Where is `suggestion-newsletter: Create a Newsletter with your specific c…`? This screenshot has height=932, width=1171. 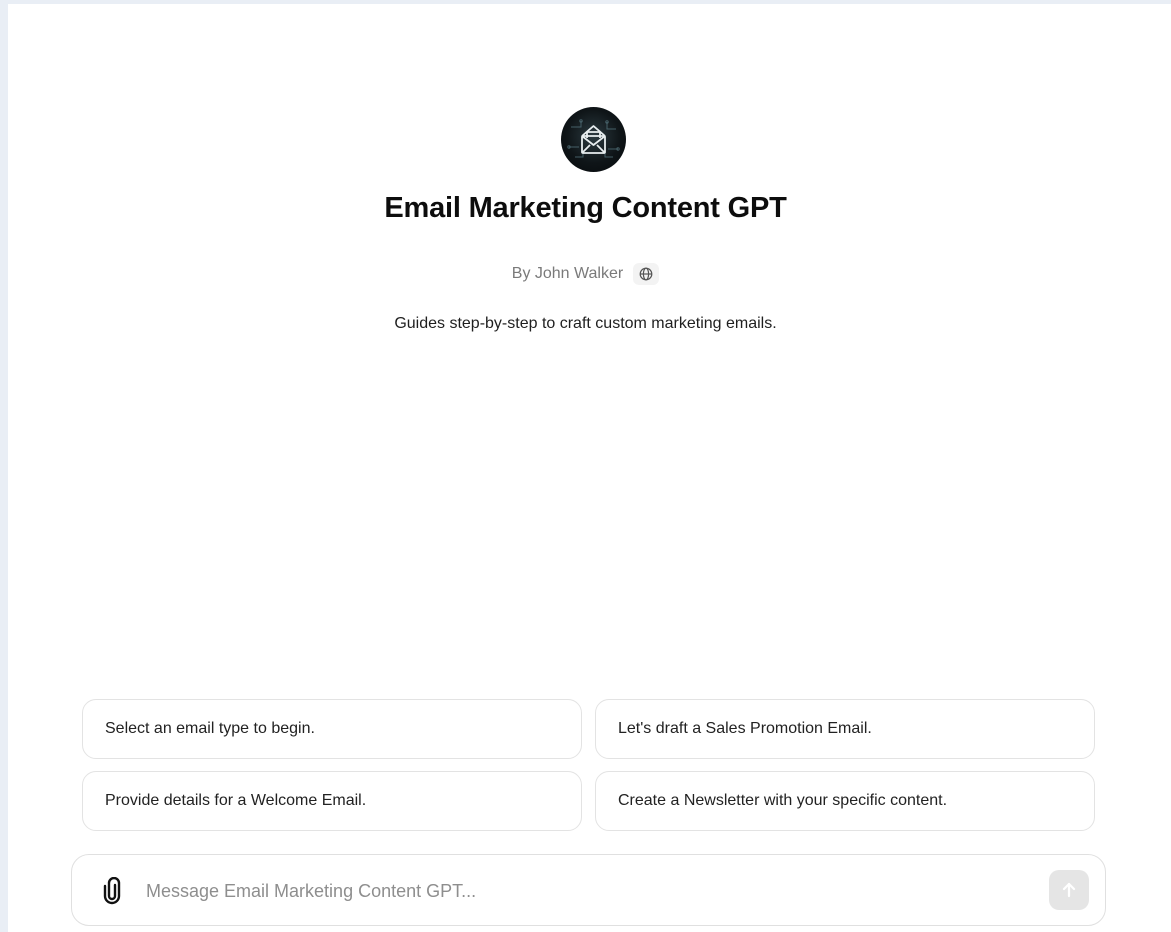
suggestion-newsletter: Create a Newsletter with your specific c… is located at coordinates (845, 801).